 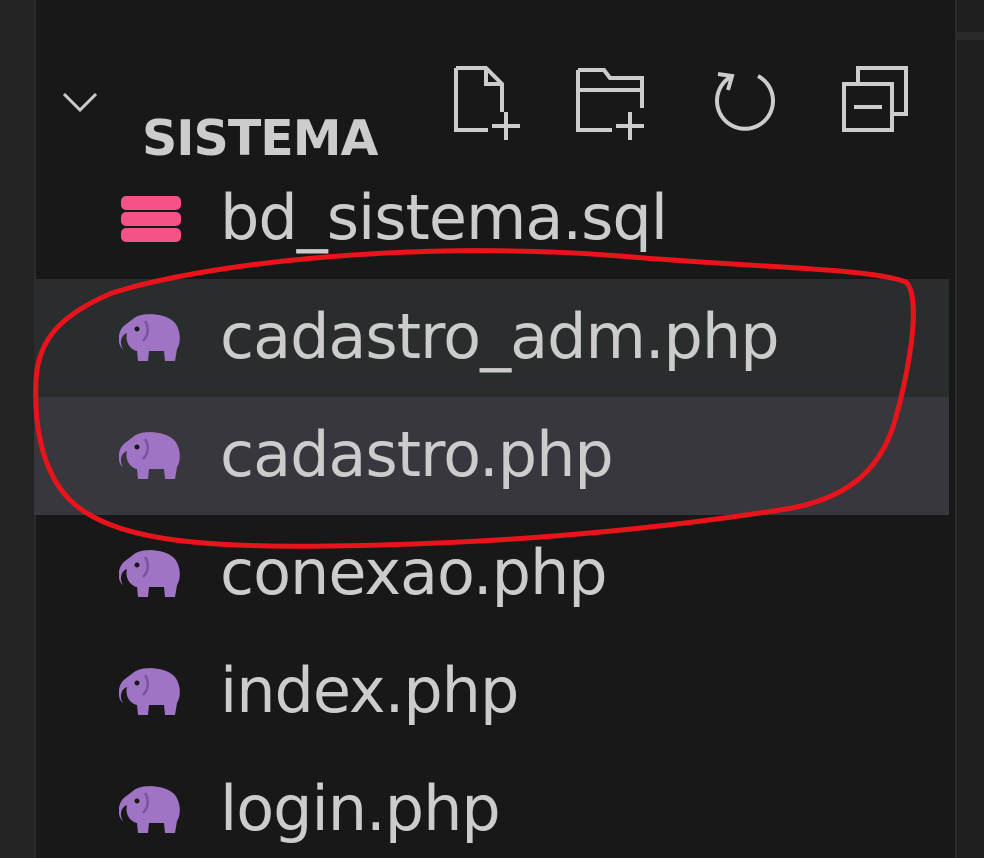 I want to click on refresh-icon, so click(x=744, y=101).